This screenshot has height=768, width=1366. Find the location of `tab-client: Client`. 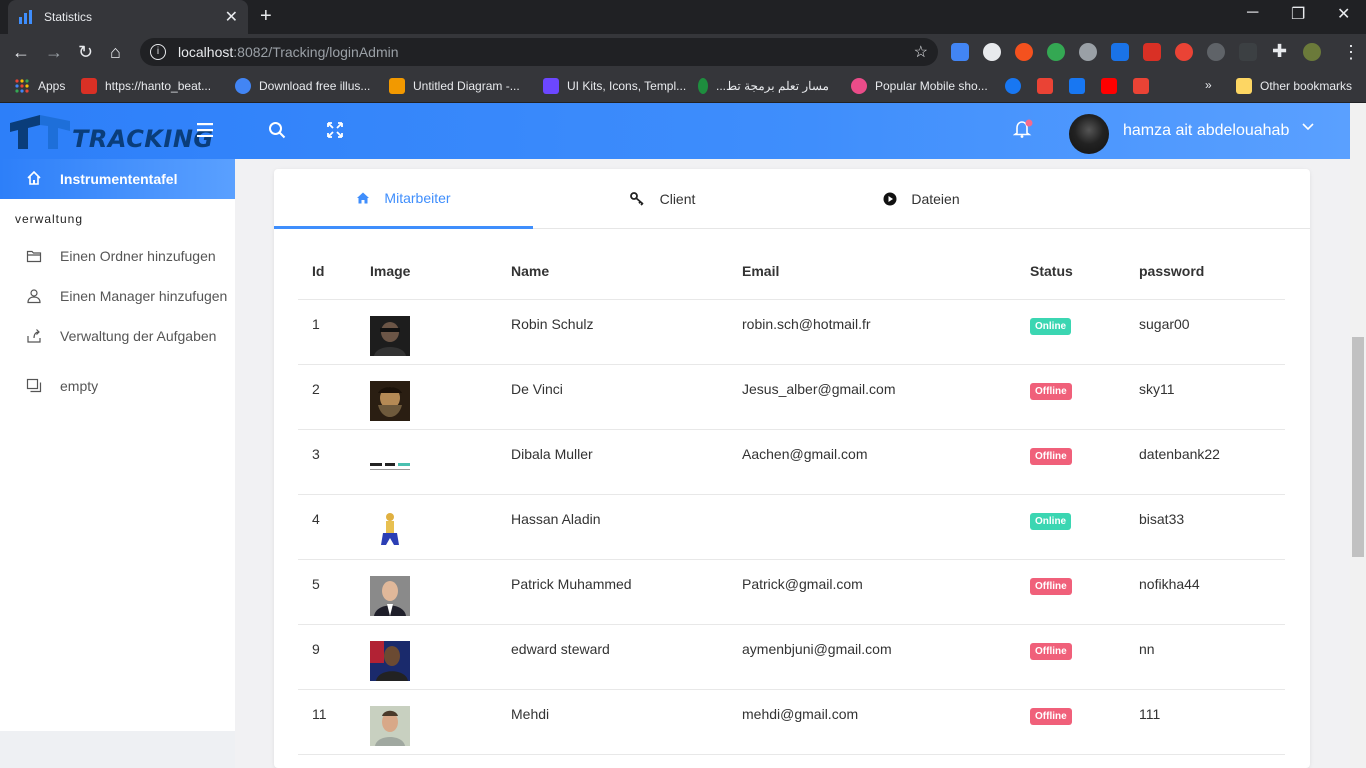

tab-client: Client is located at coordinates (662, 199).